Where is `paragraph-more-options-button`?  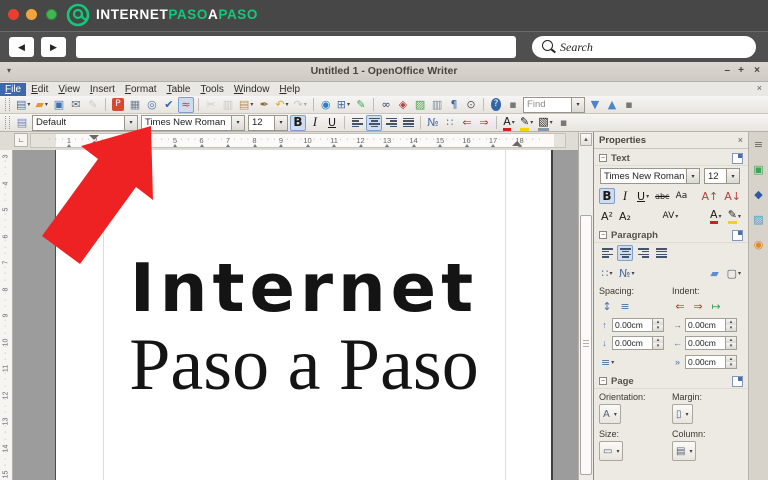
paragraph-more-options-button is located at coordinates (737, 235).